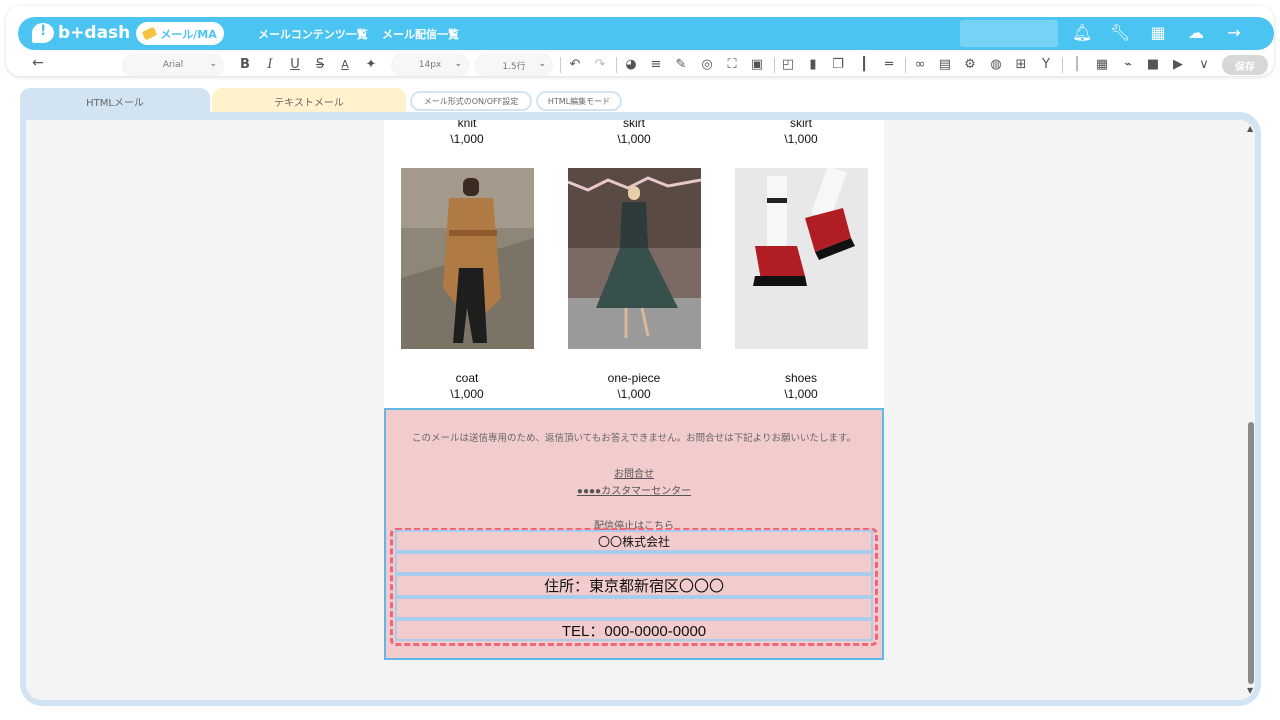 The image size is (1280, 720). What do you see at coordinates (996, 65) in the screenshot?
I see `database-icon: ◍` at bounding box center [996, 65].